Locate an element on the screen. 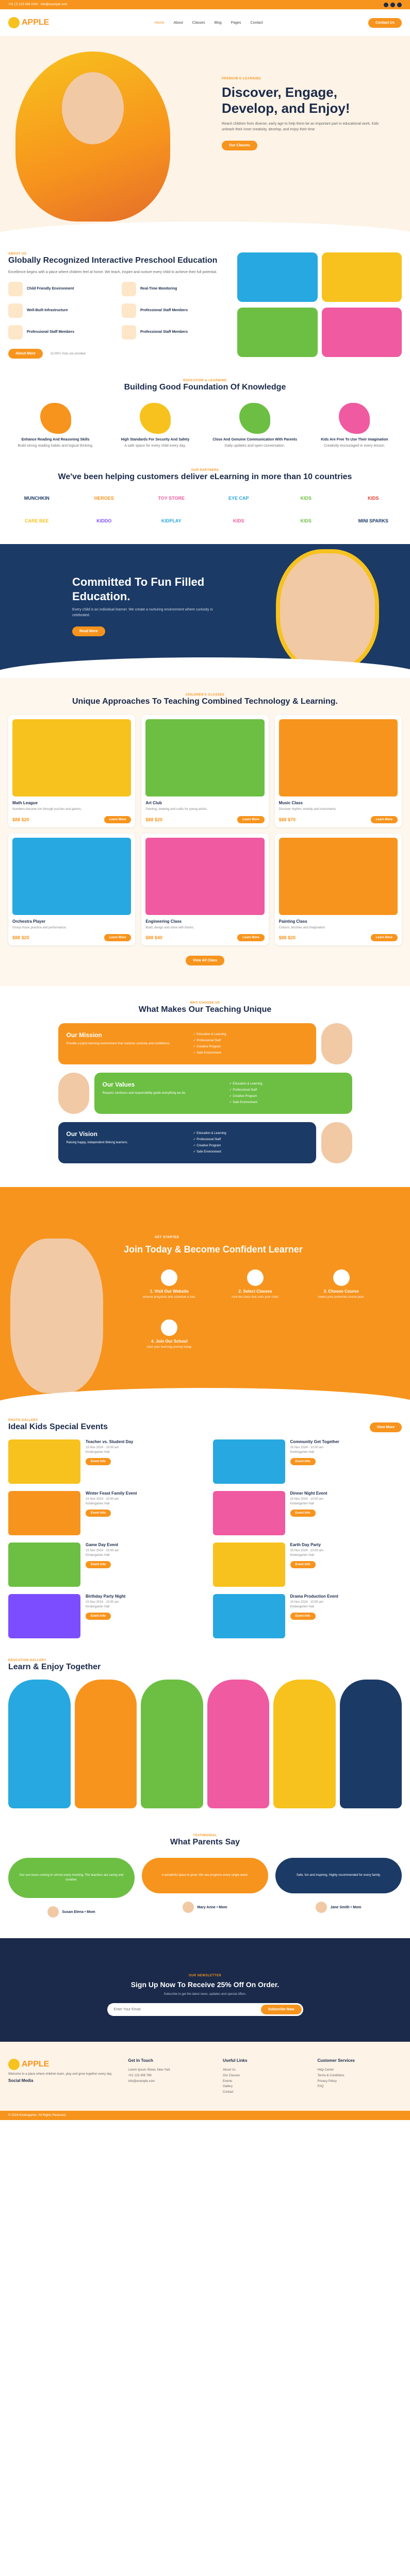 This screenshot has height=2576, width=410. footer-link: Events is located at coordinates (265, 2081).